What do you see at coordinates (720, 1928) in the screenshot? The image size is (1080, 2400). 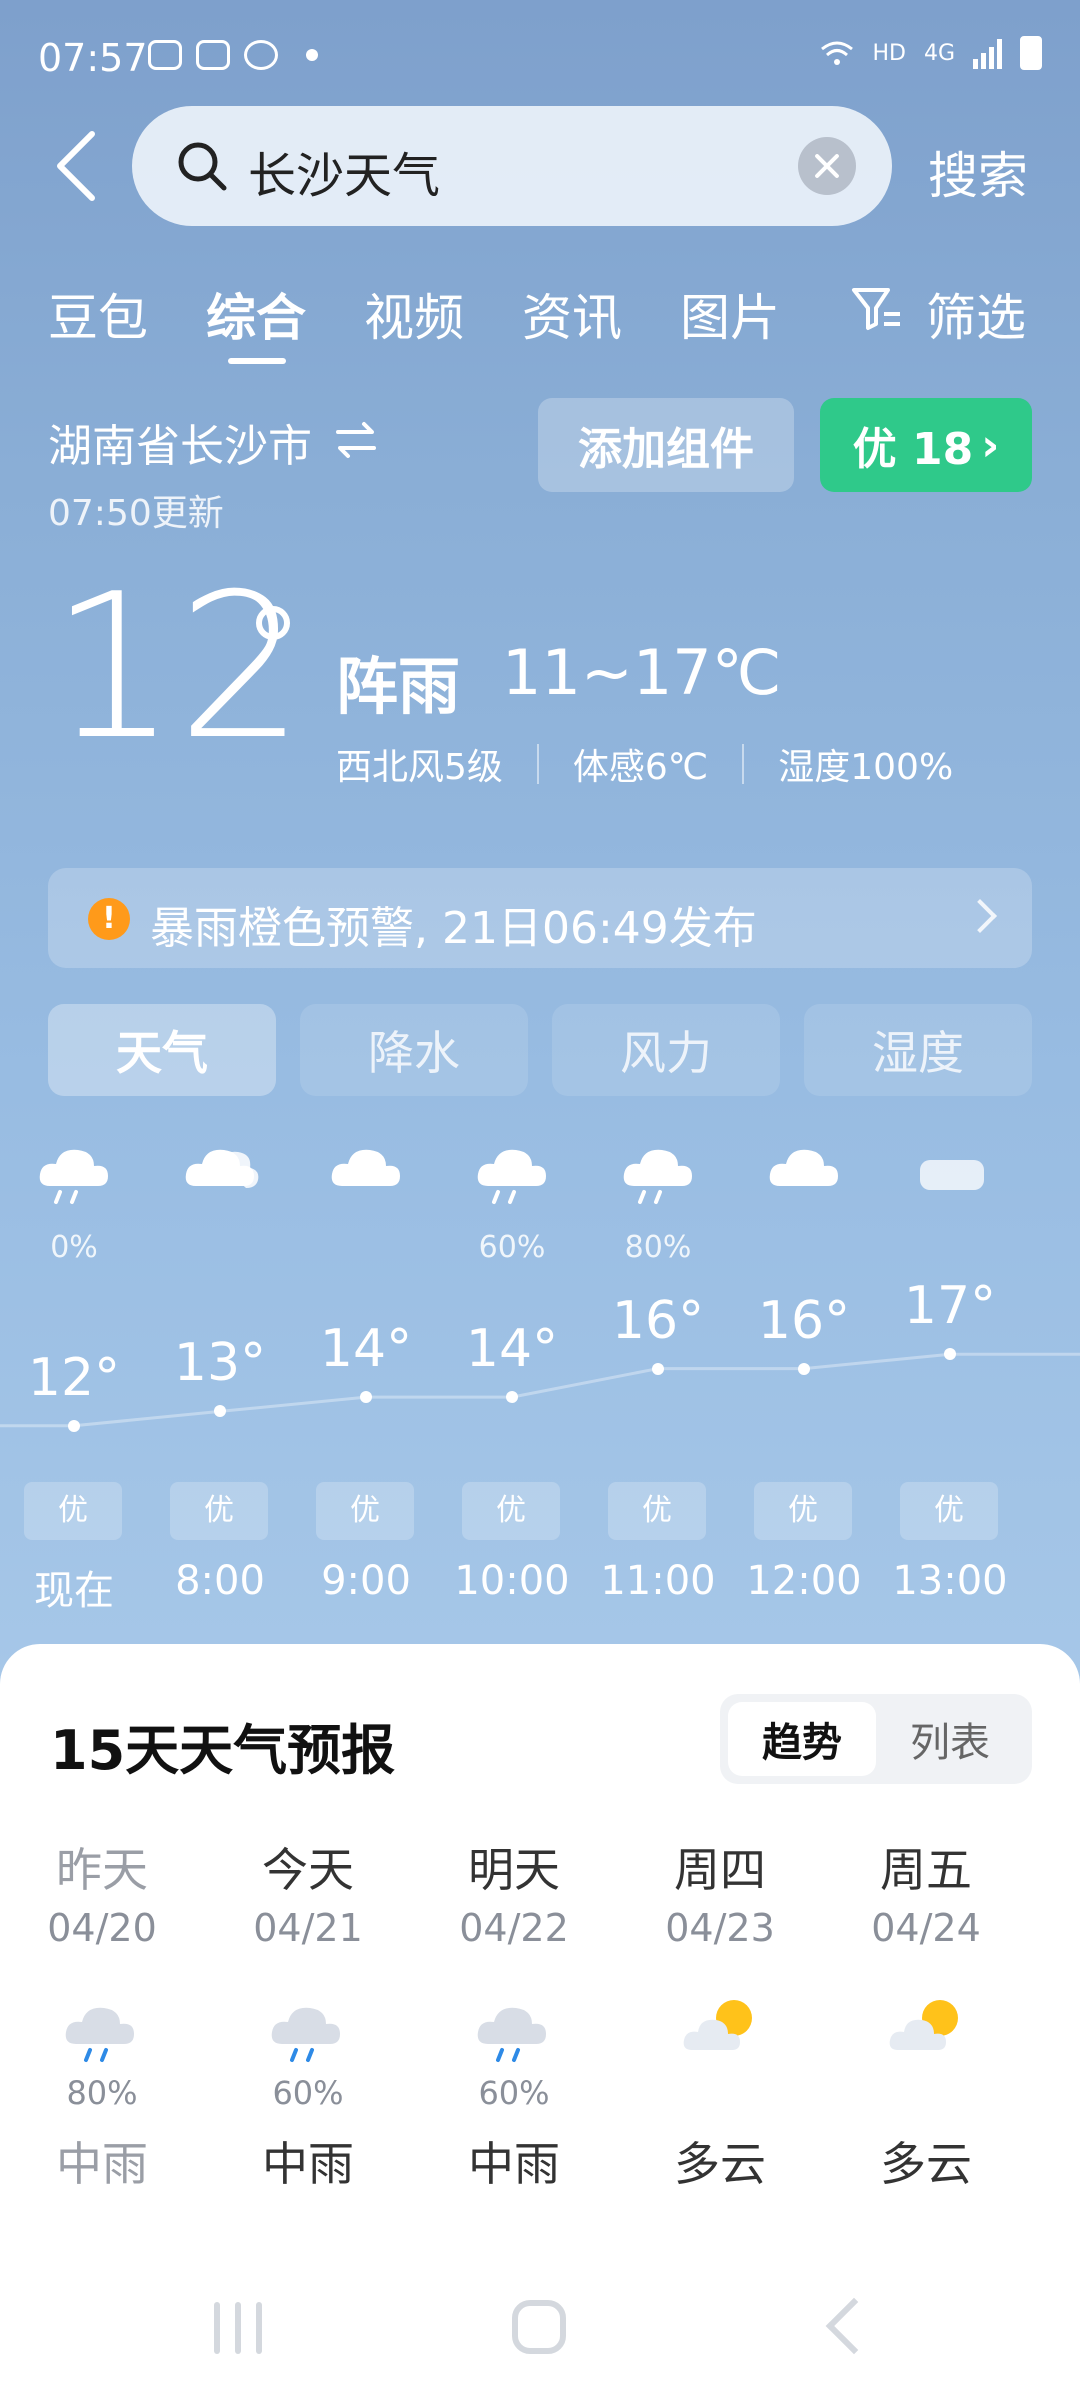 I see `day-date: 04/23` at bounding box center [720, 1928].